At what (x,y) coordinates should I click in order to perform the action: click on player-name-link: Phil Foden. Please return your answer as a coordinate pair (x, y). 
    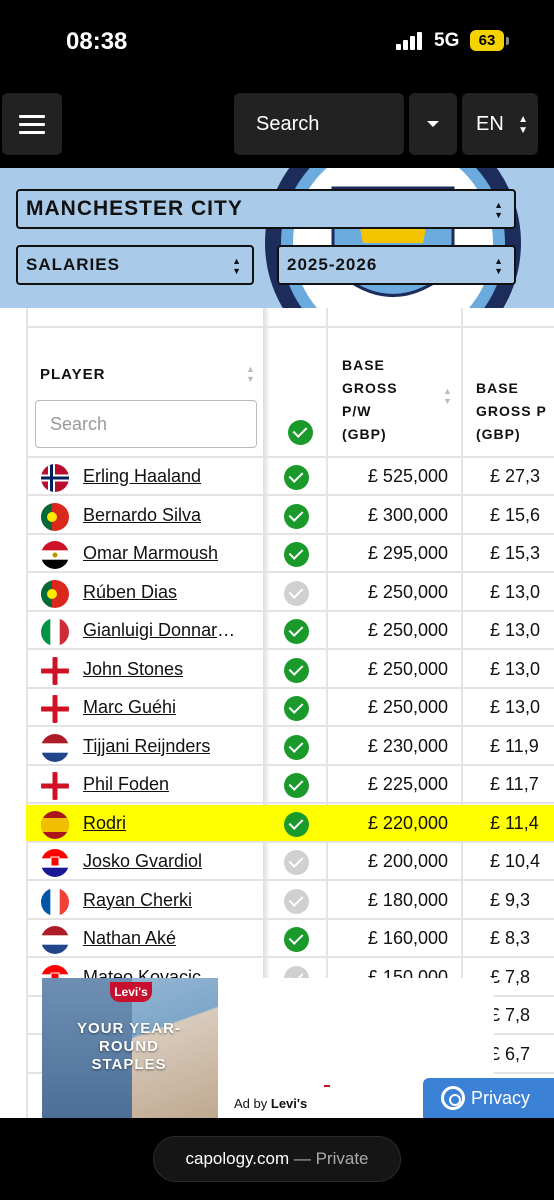
    Looking at the image, I should click on (126, 784).